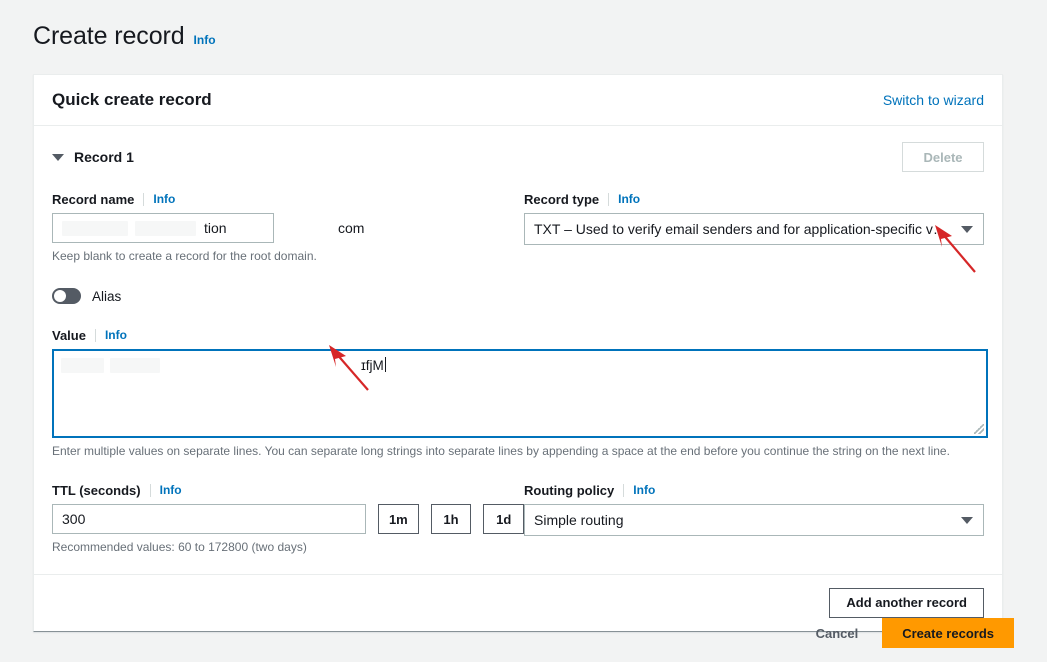  Describe the element at coordinates (93, 199) in the screenshot. I see `record-name-label: Record name` at that location.